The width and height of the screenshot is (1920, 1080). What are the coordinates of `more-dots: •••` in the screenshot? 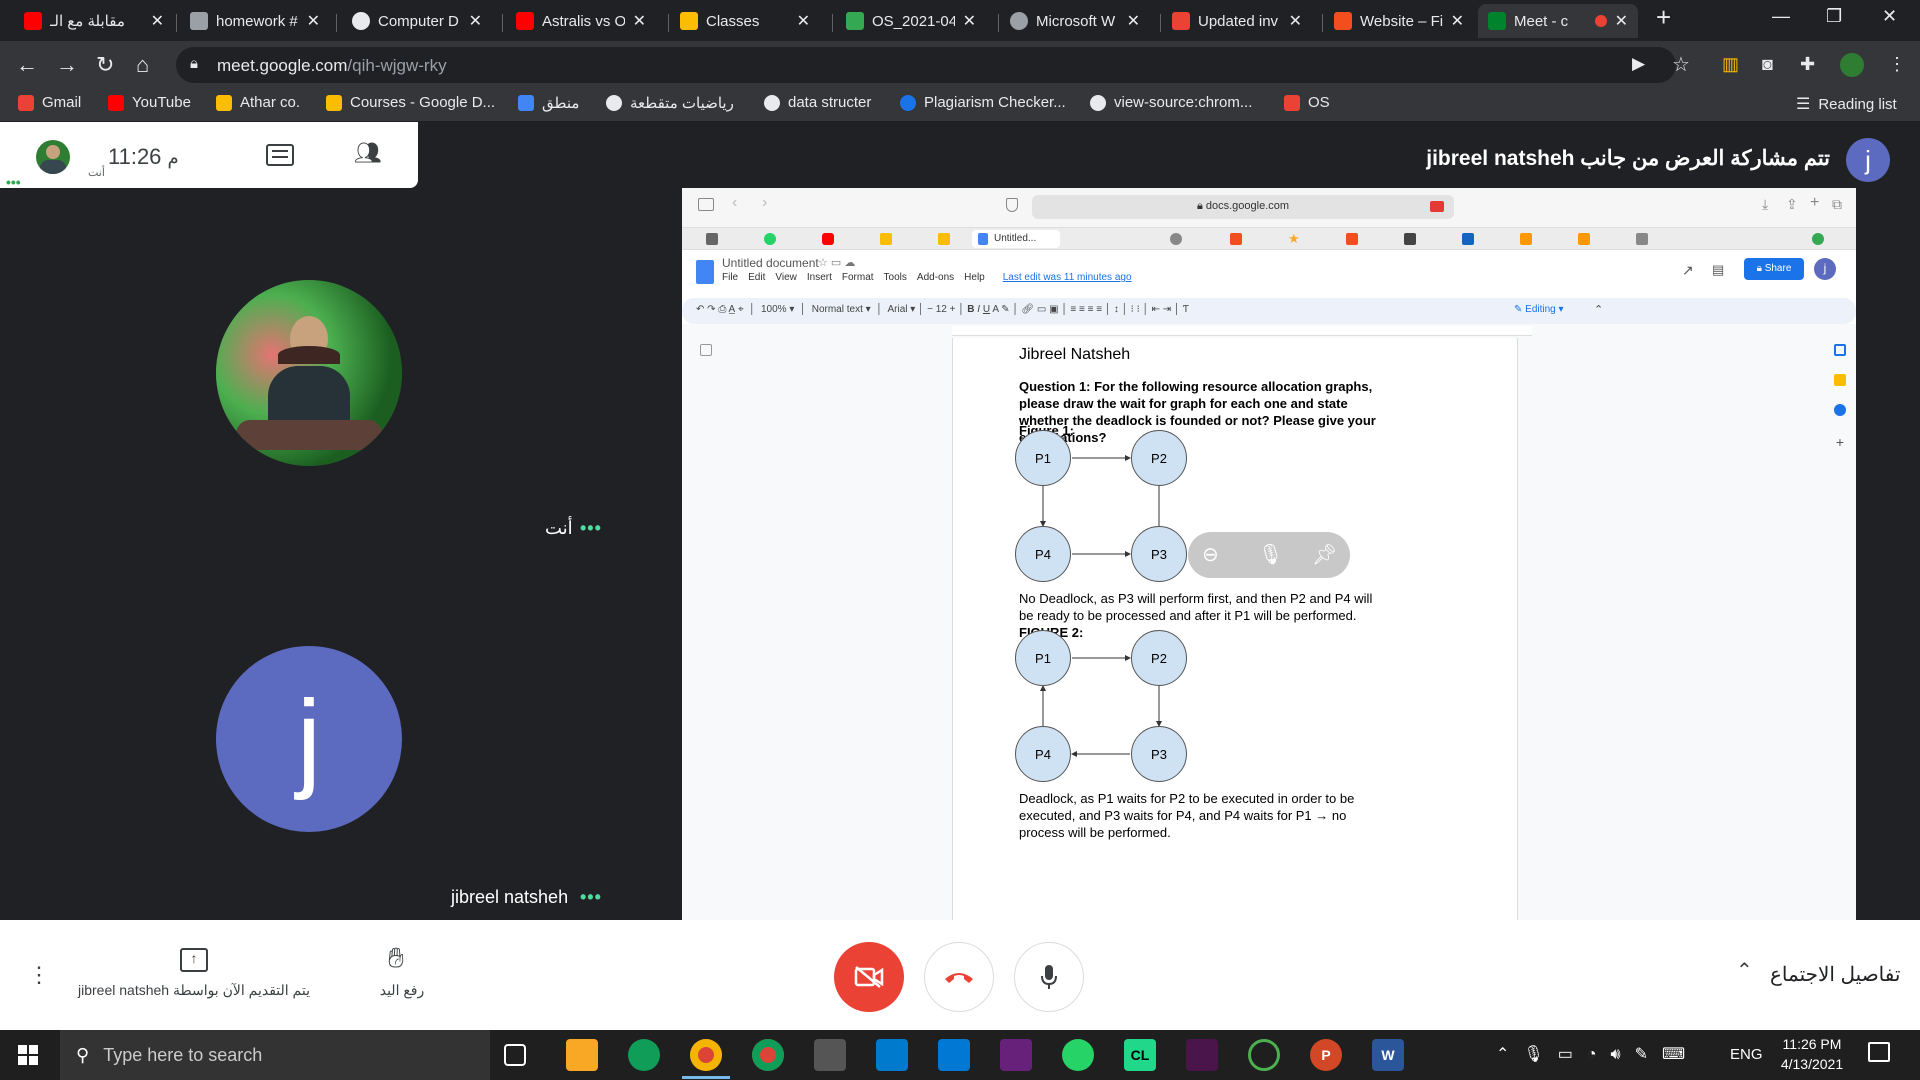 It's located at (13, 182).